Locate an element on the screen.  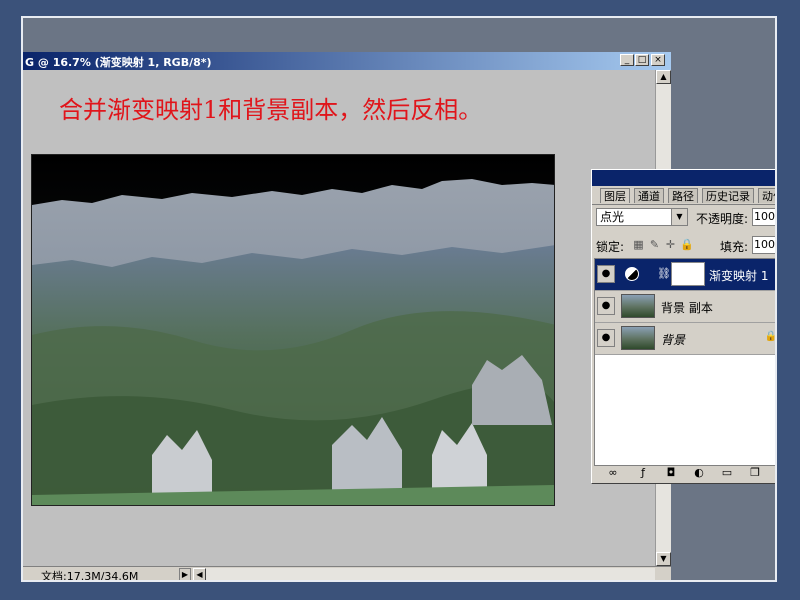
layer-row-background-copy: ● 背景 副本 is located at coordinates (685, 307).